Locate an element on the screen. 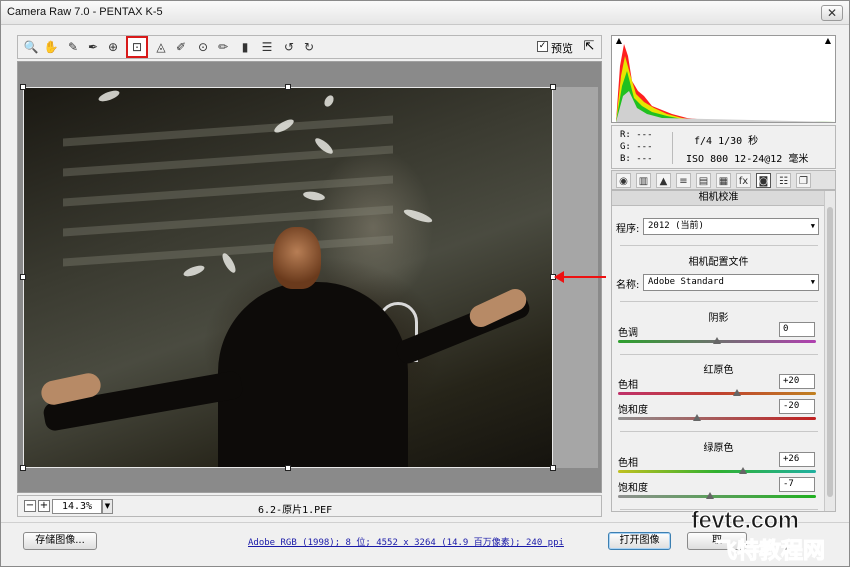 The width and height of the screenshot is (850, 567). annotation-arrow-icon is located at coordinates (559, 277).